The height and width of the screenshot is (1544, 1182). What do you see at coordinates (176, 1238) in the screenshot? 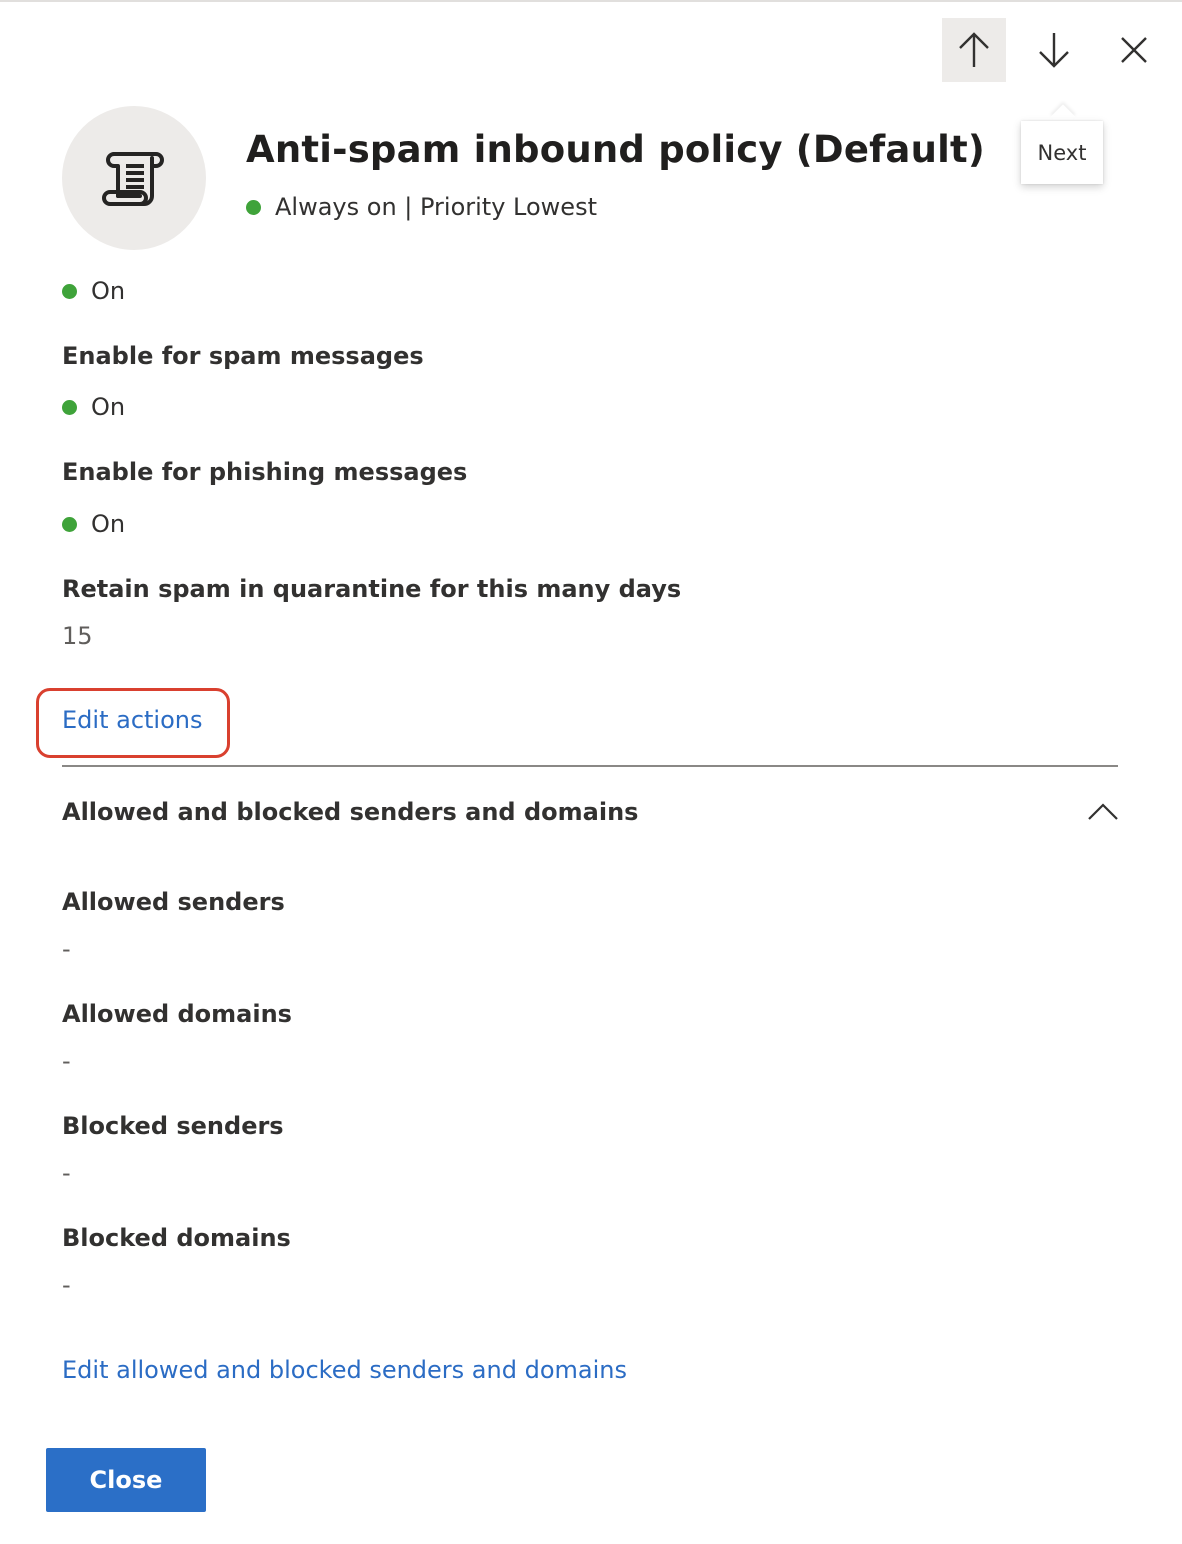
I see `field-label-blocked-domains: Blocked domains` at bounding box center [176, 1238].